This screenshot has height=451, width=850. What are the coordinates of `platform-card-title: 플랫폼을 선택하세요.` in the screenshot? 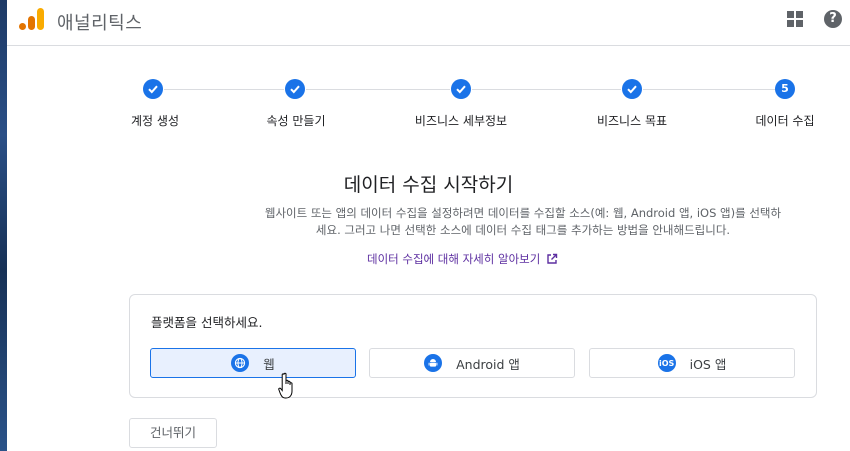 It's located at (207, 322).